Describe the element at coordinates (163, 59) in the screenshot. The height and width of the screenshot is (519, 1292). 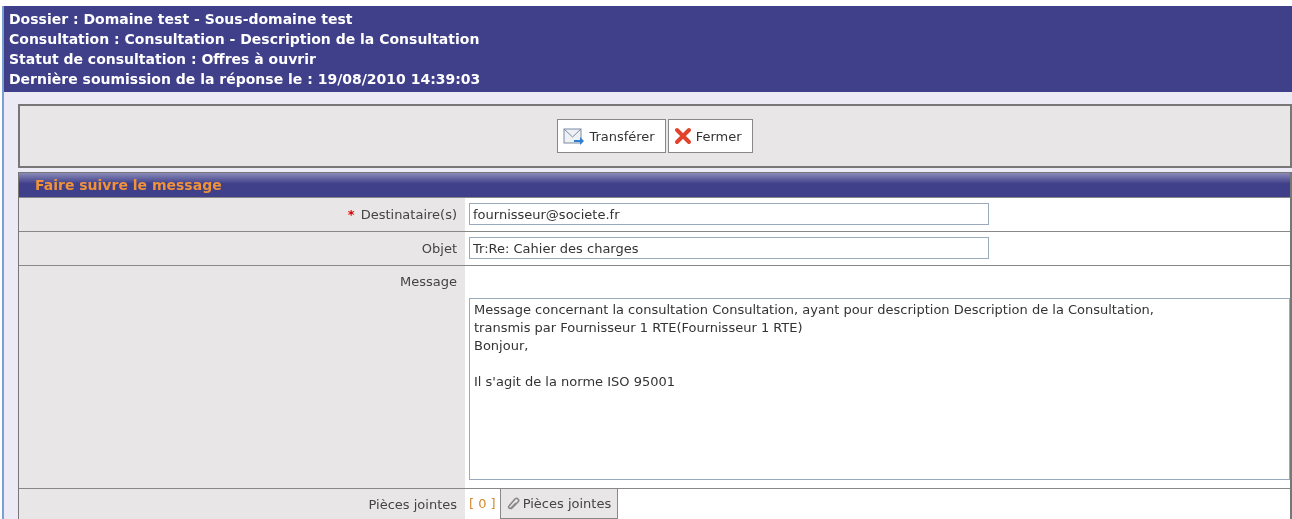
I see `header-line: Statut de consultation : Offres à ouvrir` at that location.